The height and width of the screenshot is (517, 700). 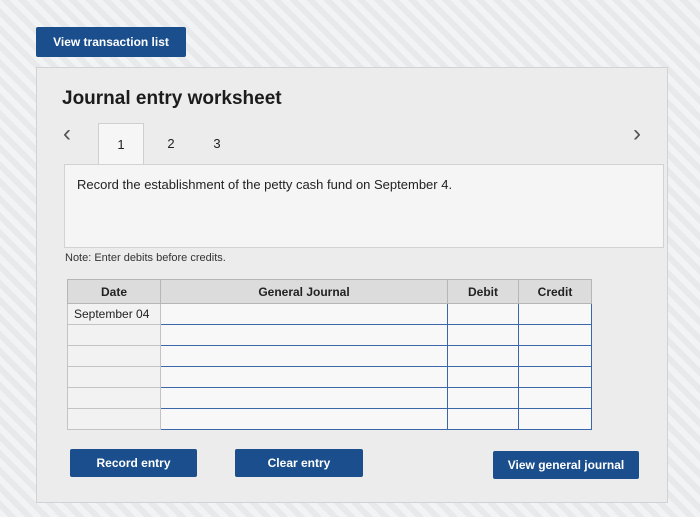 What do you see at coordinates (637, 134) in the screenshot?
I see `chevron-right-icon: ›` at bounding box center [637, 134].